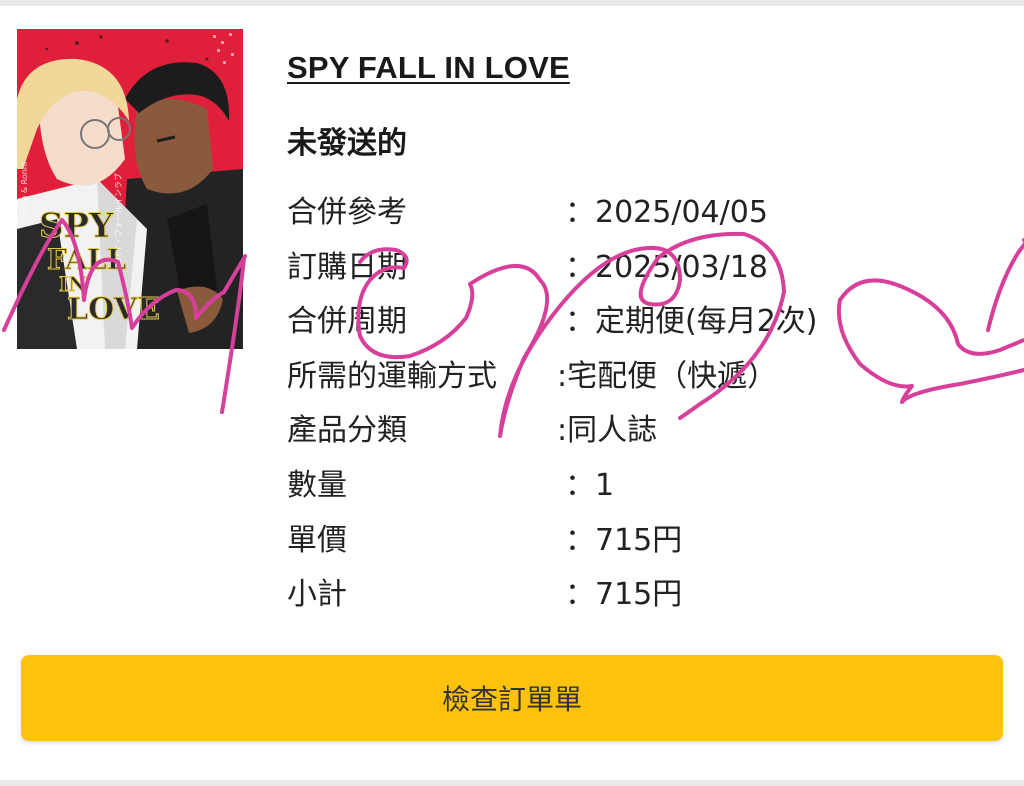 The image size is (1024, 786). I want to click on svg-text: Smith & Ronni, so click(24, 190).